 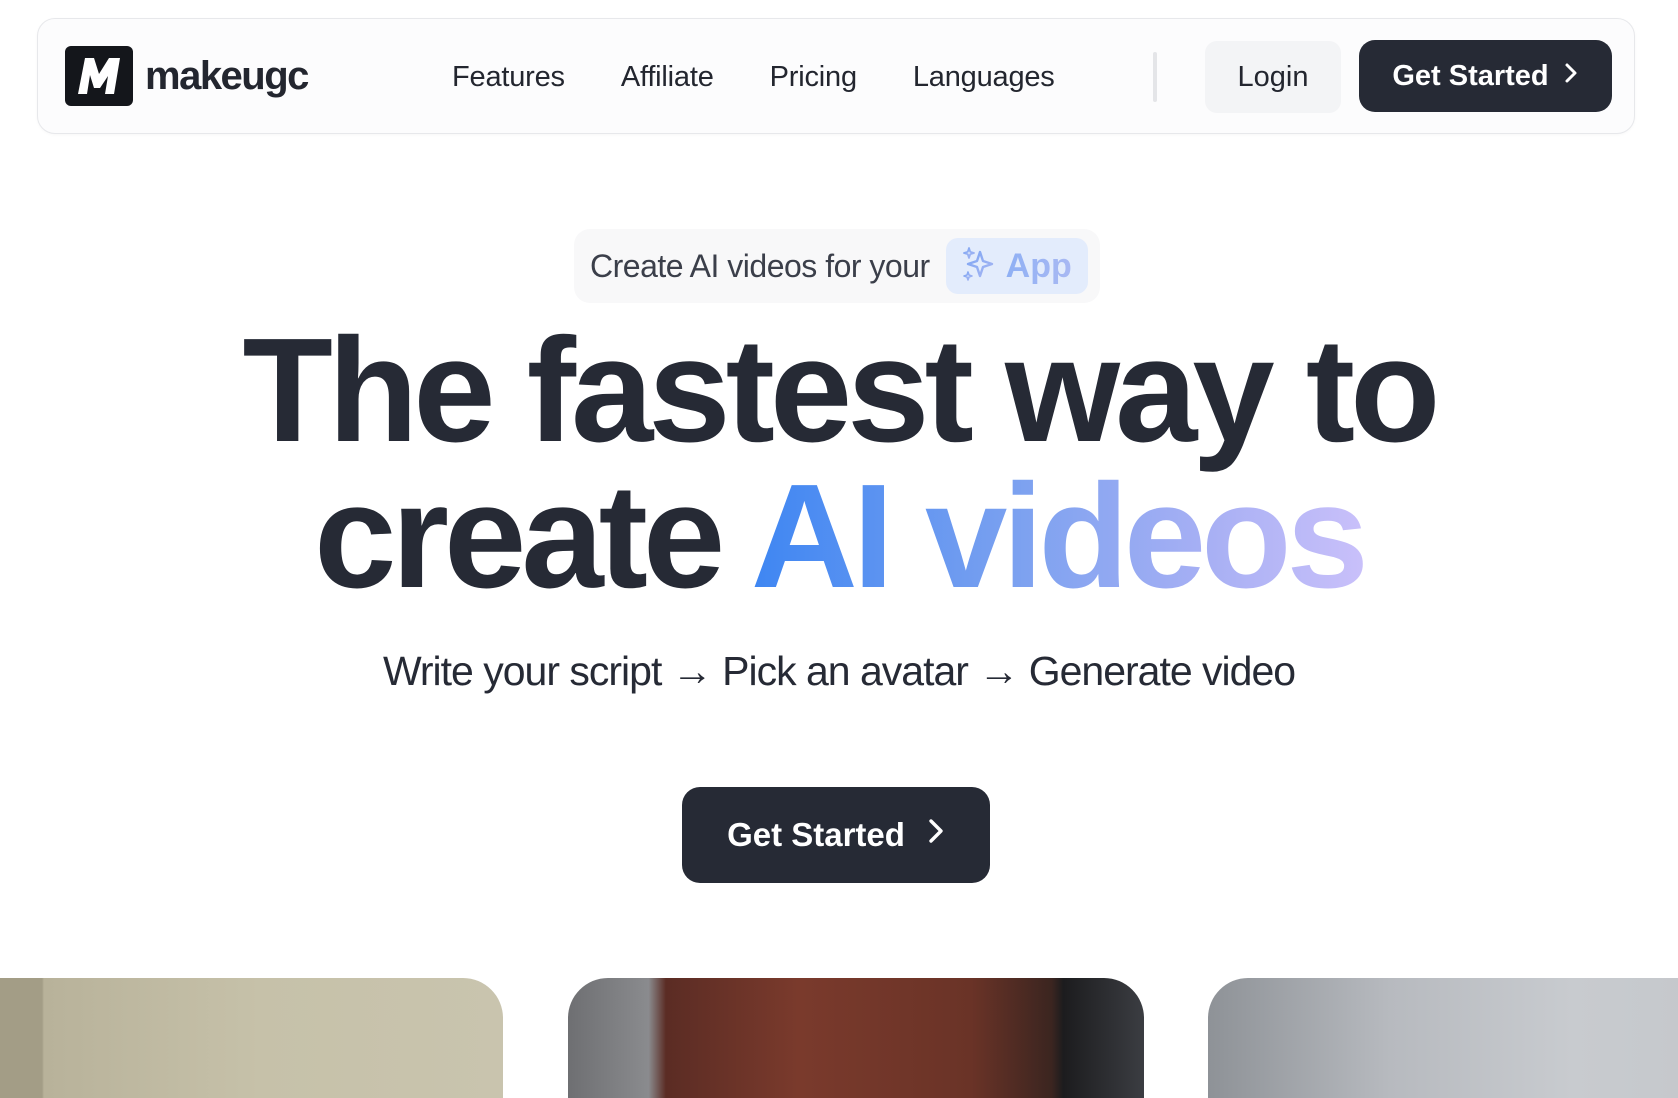 I want to click on hero-tagline-pill: Create AI videos for your App, so click(x=837, y=266).